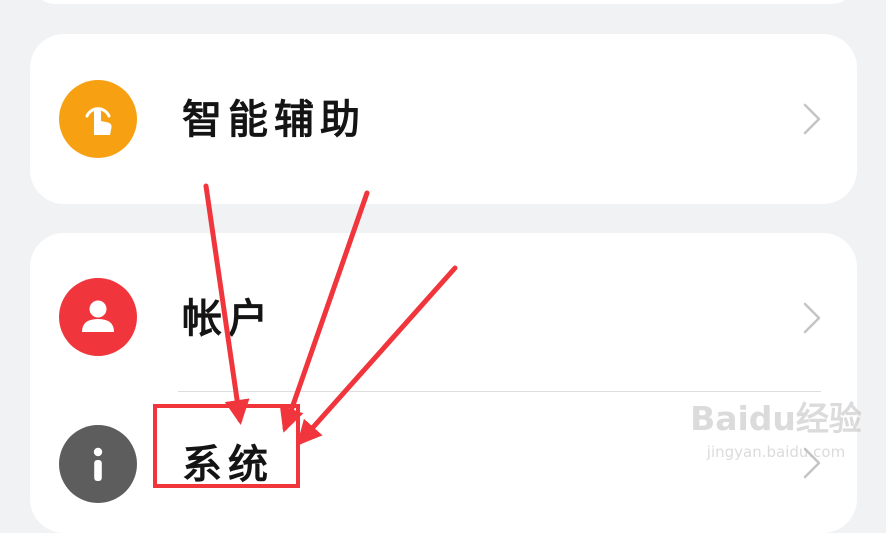 The height and width of the screenshot is (533, 886). I want to click on watermark-url: jingyan.baidu.com, so click(776, 452).